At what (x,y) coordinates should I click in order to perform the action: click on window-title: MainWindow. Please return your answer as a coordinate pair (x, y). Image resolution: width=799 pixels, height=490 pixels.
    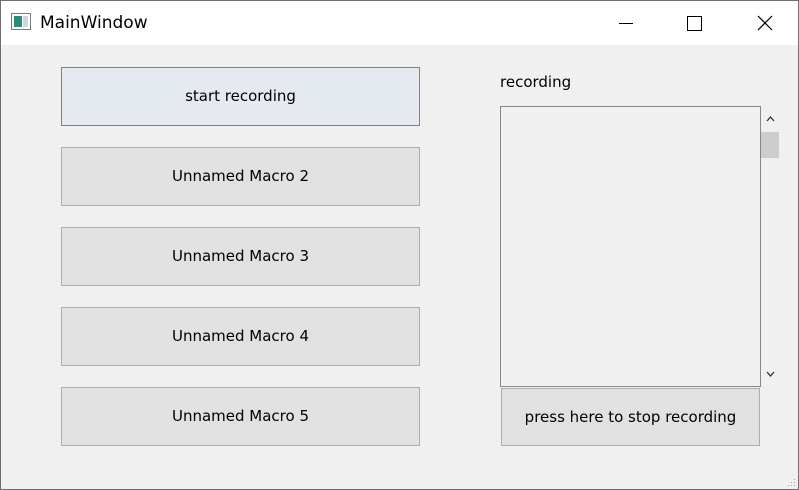
    Looking at the image, I should click on (94, 23).